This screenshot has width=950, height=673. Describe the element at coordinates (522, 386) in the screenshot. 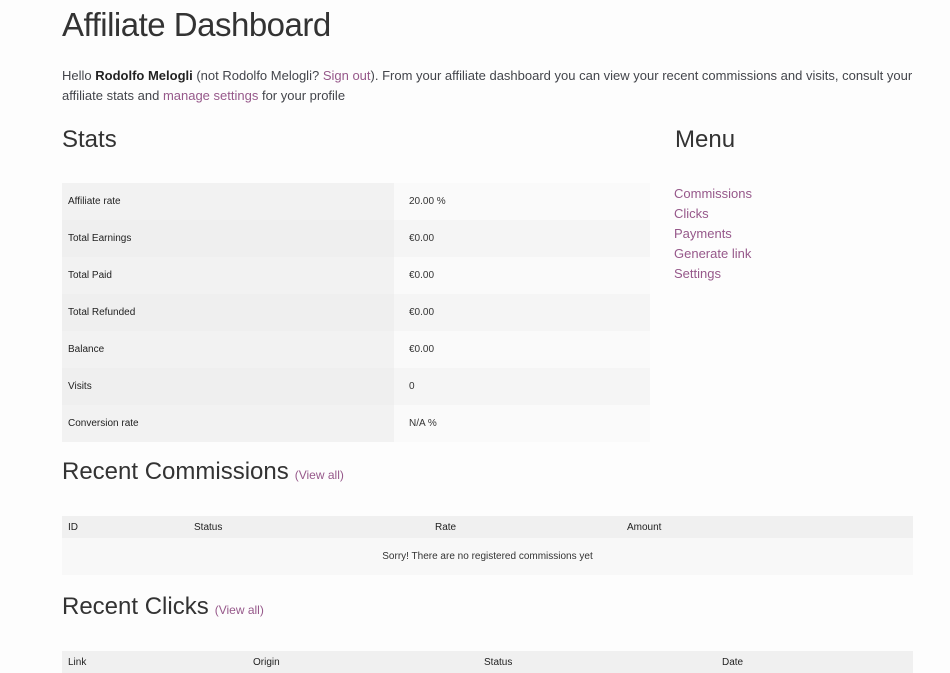

I see `stat-value: 0` at that location.